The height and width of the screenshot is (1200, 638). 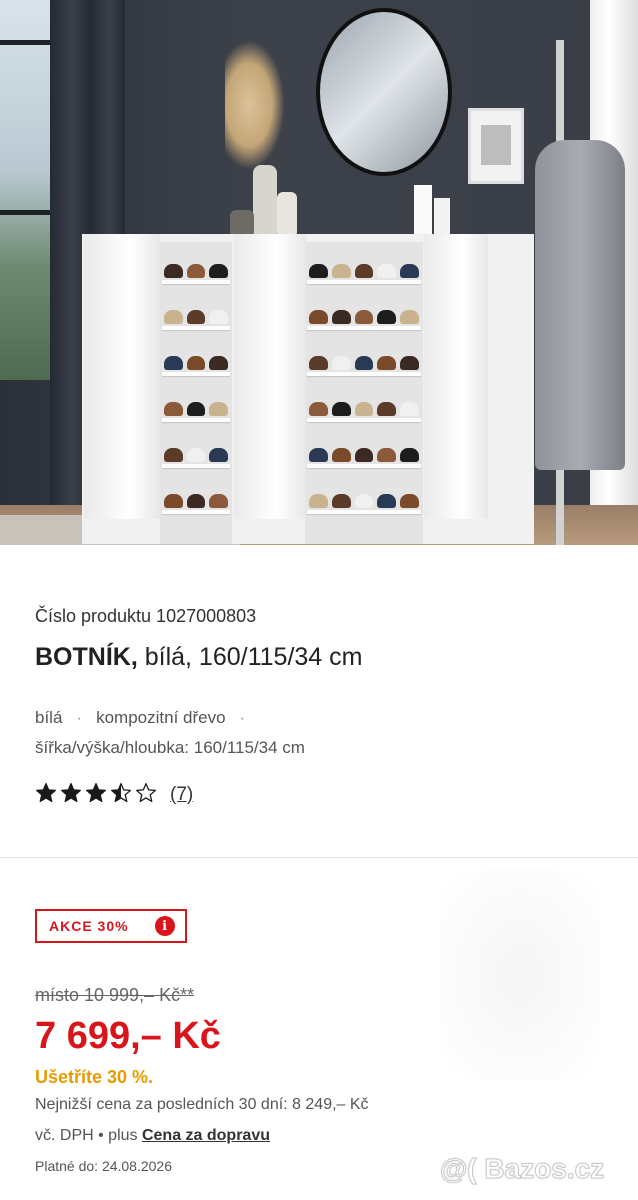 I want to click on valid-until: Platné do: 24.08.2026, so click(x=104, y=1166).